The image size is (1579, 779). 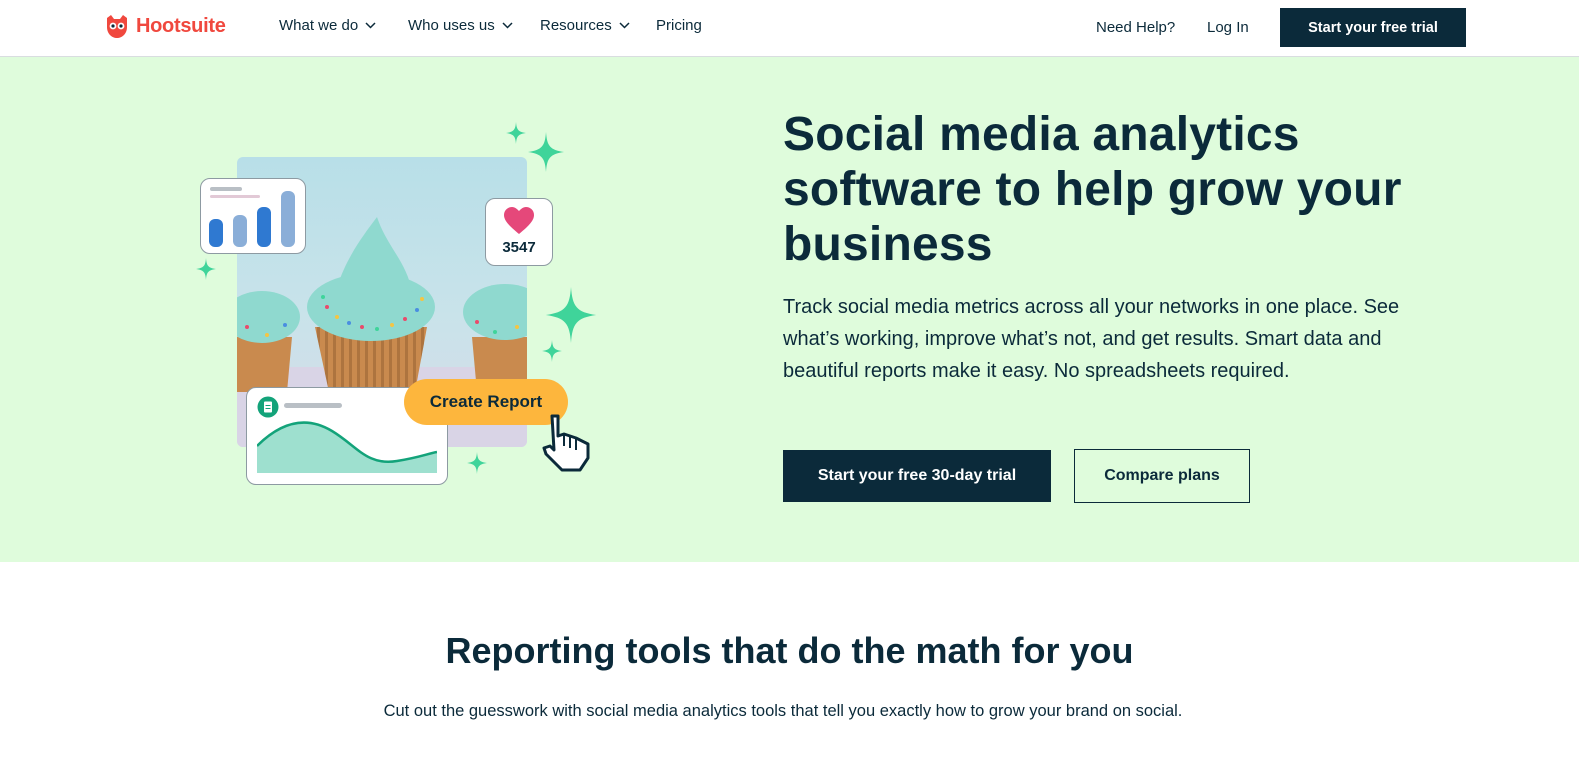 I want to click on login-link: Log In, so click(x=1228, y=27).